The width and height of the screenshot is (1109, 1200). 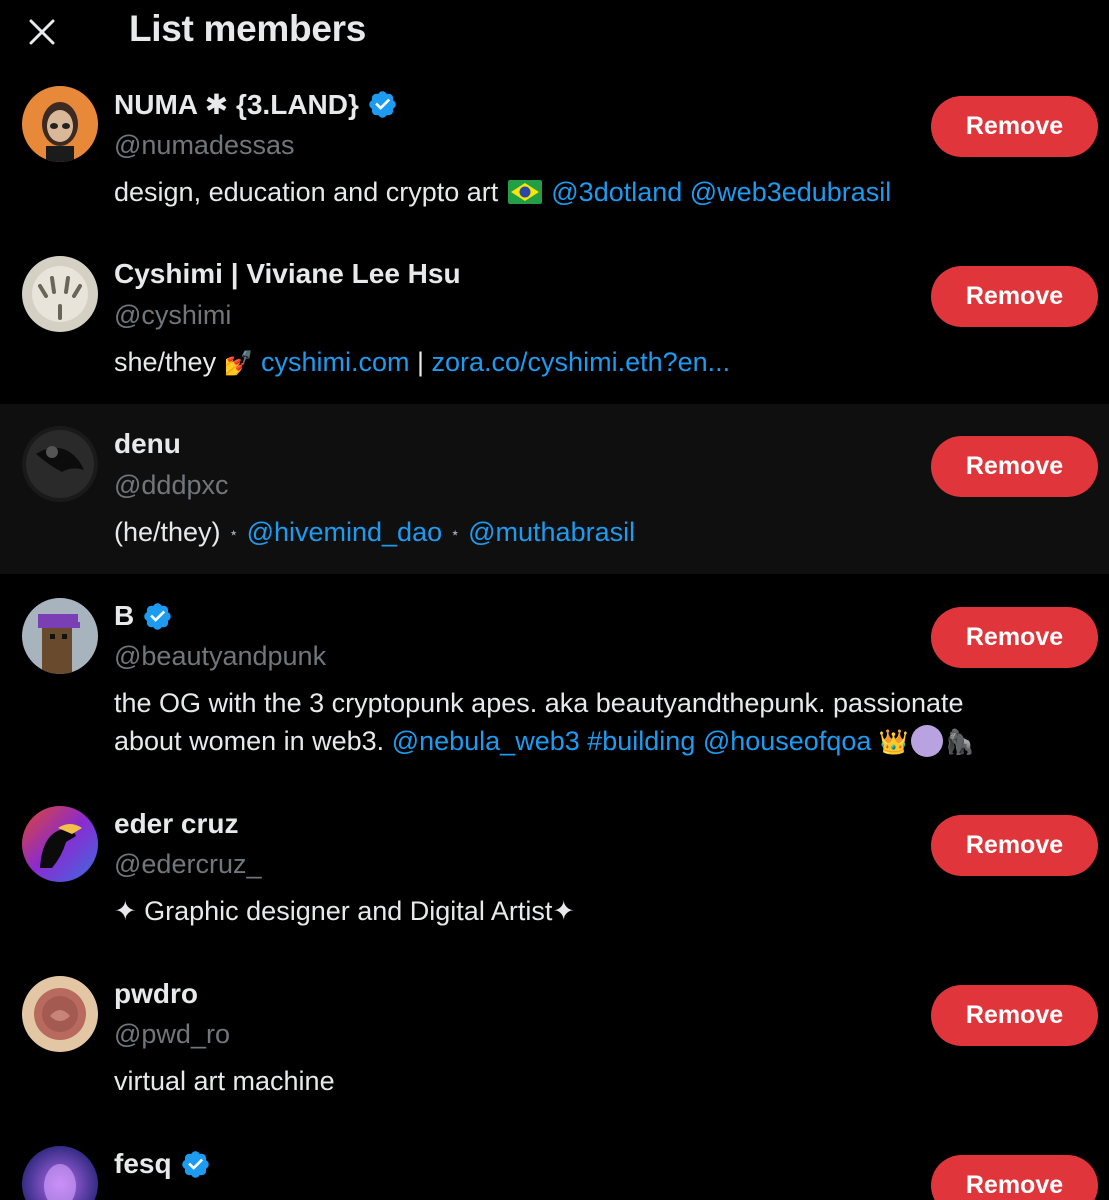 I want to click on member-name: eder cruz, so click(x=176, y=824).